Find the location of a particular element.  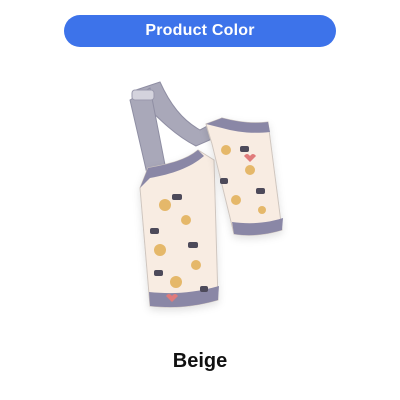

product-color-header: Product Color is located at coordinates (200, 31).